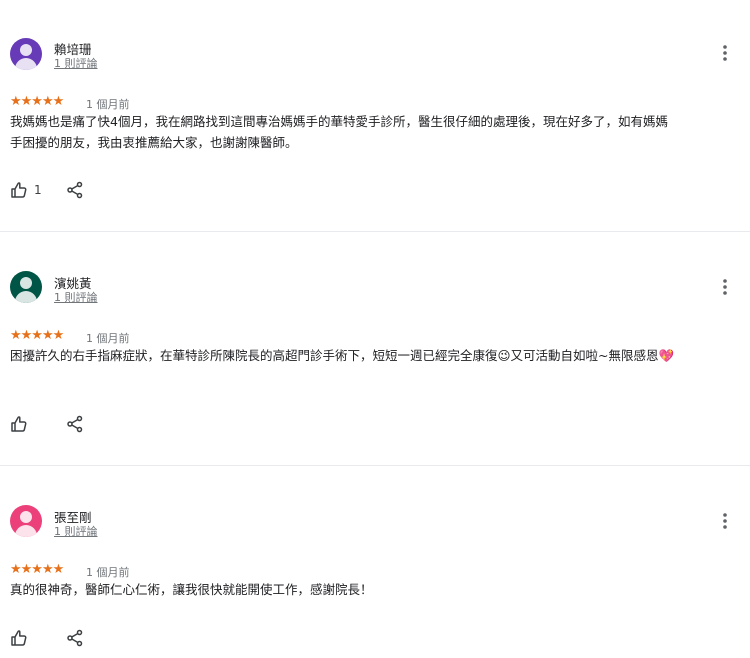 Image resolution: width=750 pixels, height=658 pixels. Describe the element at coordinates (38, 190) in the screenshot. I see `like-count: 1` at that location.